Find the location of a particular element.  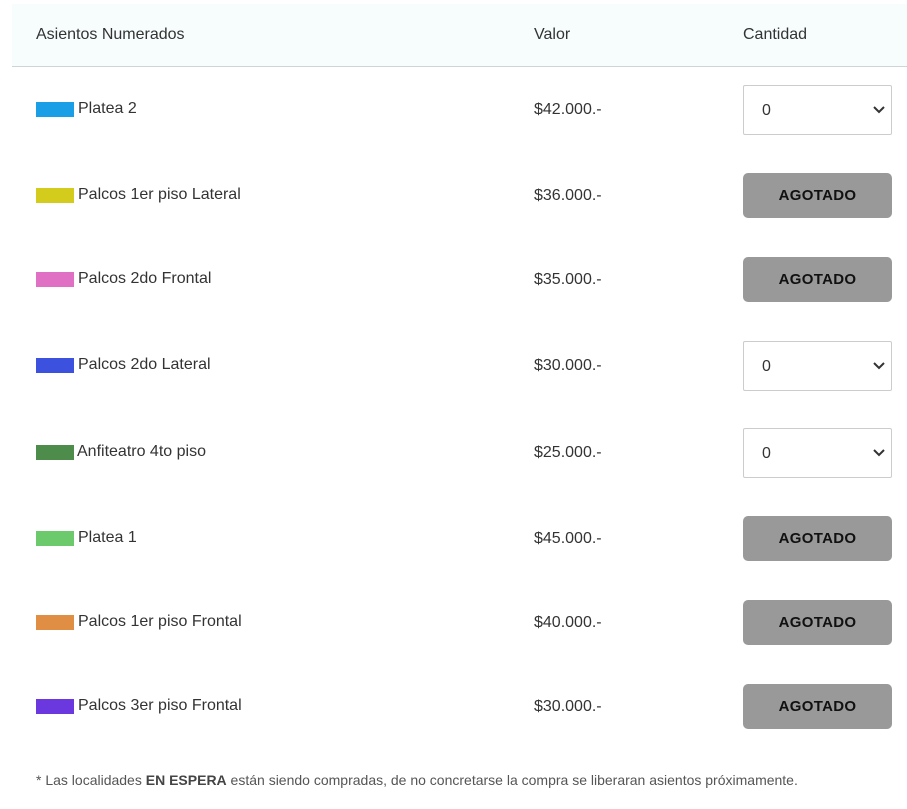

seat-price: $45.000.- is located at coordinates (568, 538).